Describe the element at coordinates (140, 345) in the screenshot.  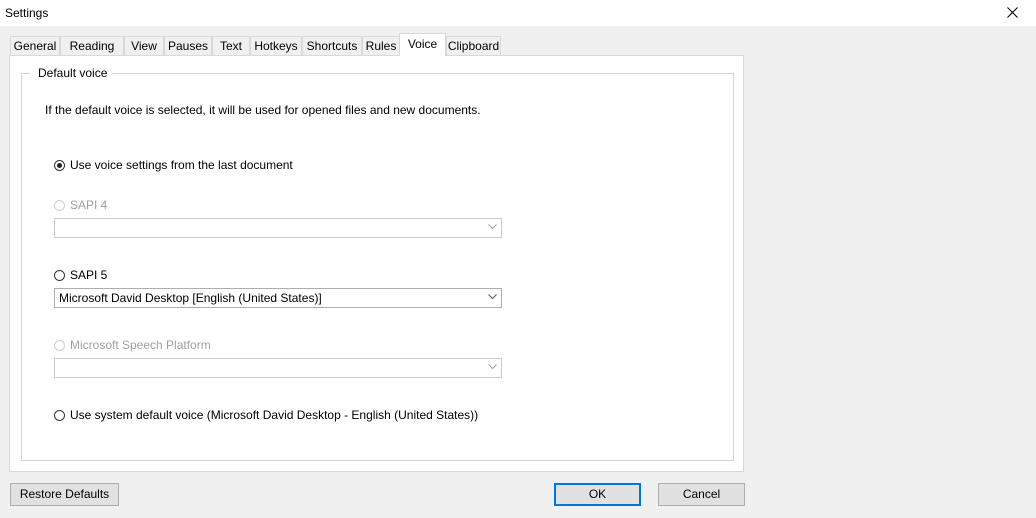
I see `radio-label: Microsoft Speech Platform` at that location.